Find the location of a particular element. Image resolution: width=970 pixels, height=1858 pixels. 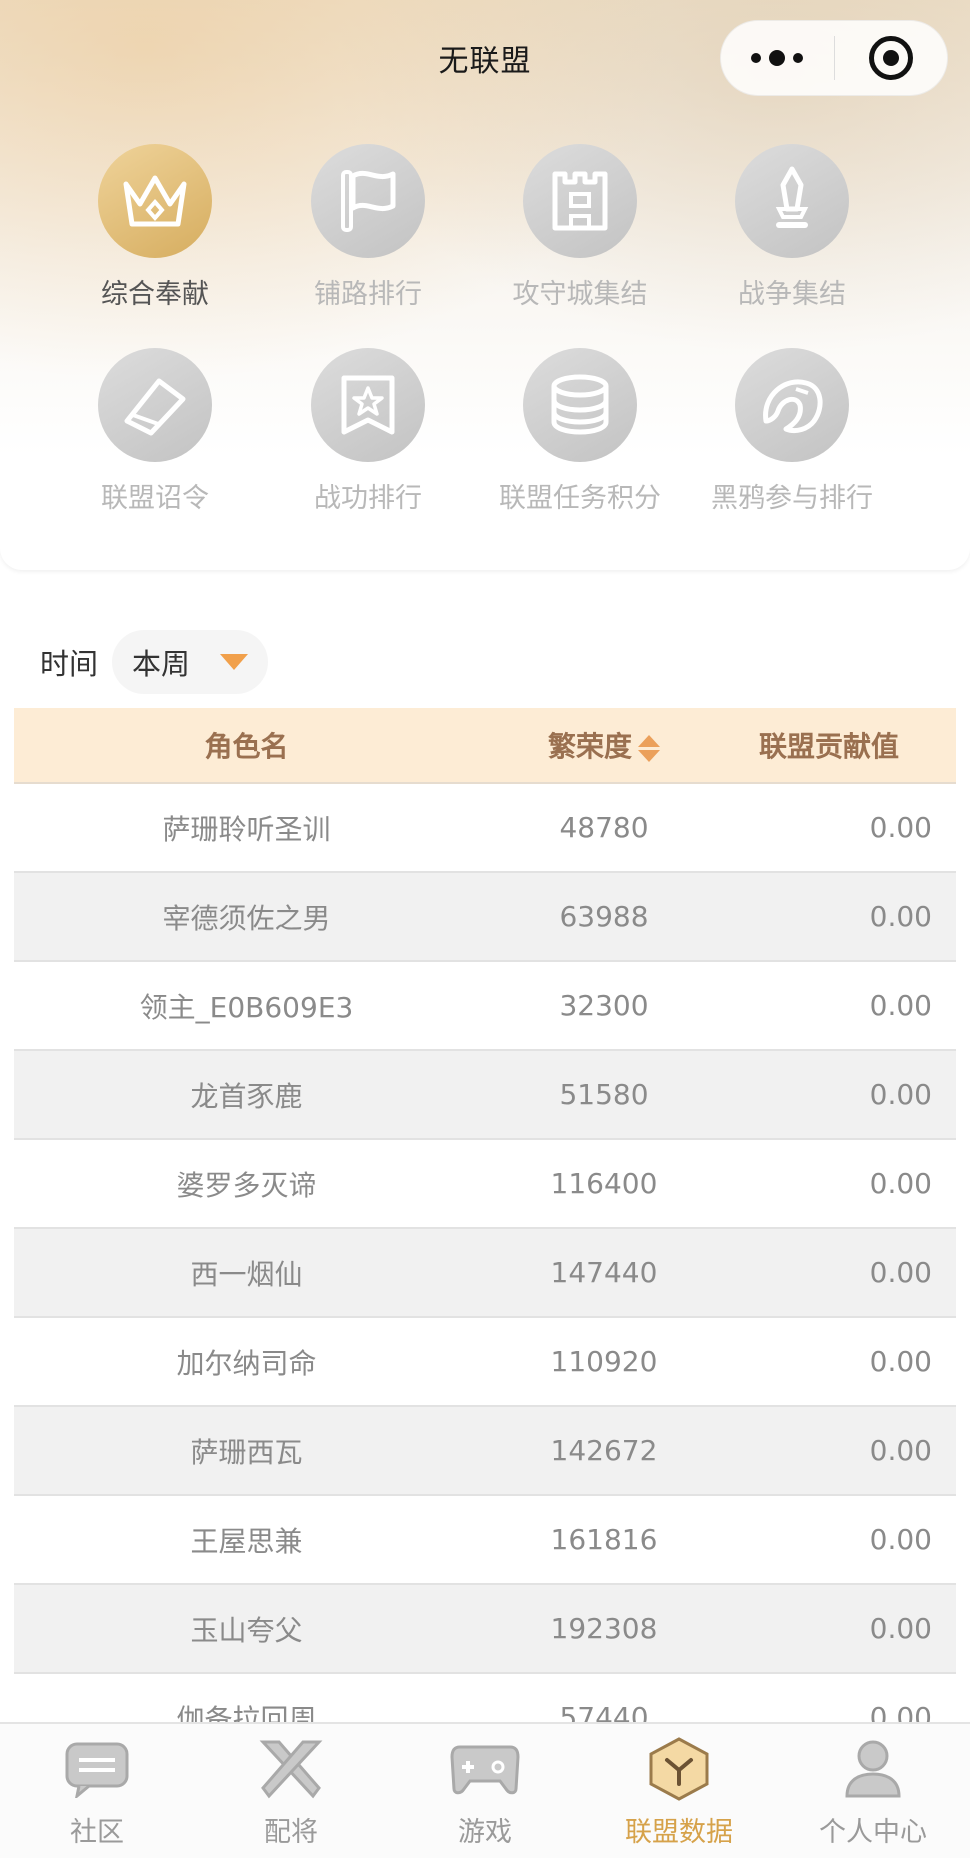

header-contribution: 联盟贡献值 is located at coordinates (842, 745).